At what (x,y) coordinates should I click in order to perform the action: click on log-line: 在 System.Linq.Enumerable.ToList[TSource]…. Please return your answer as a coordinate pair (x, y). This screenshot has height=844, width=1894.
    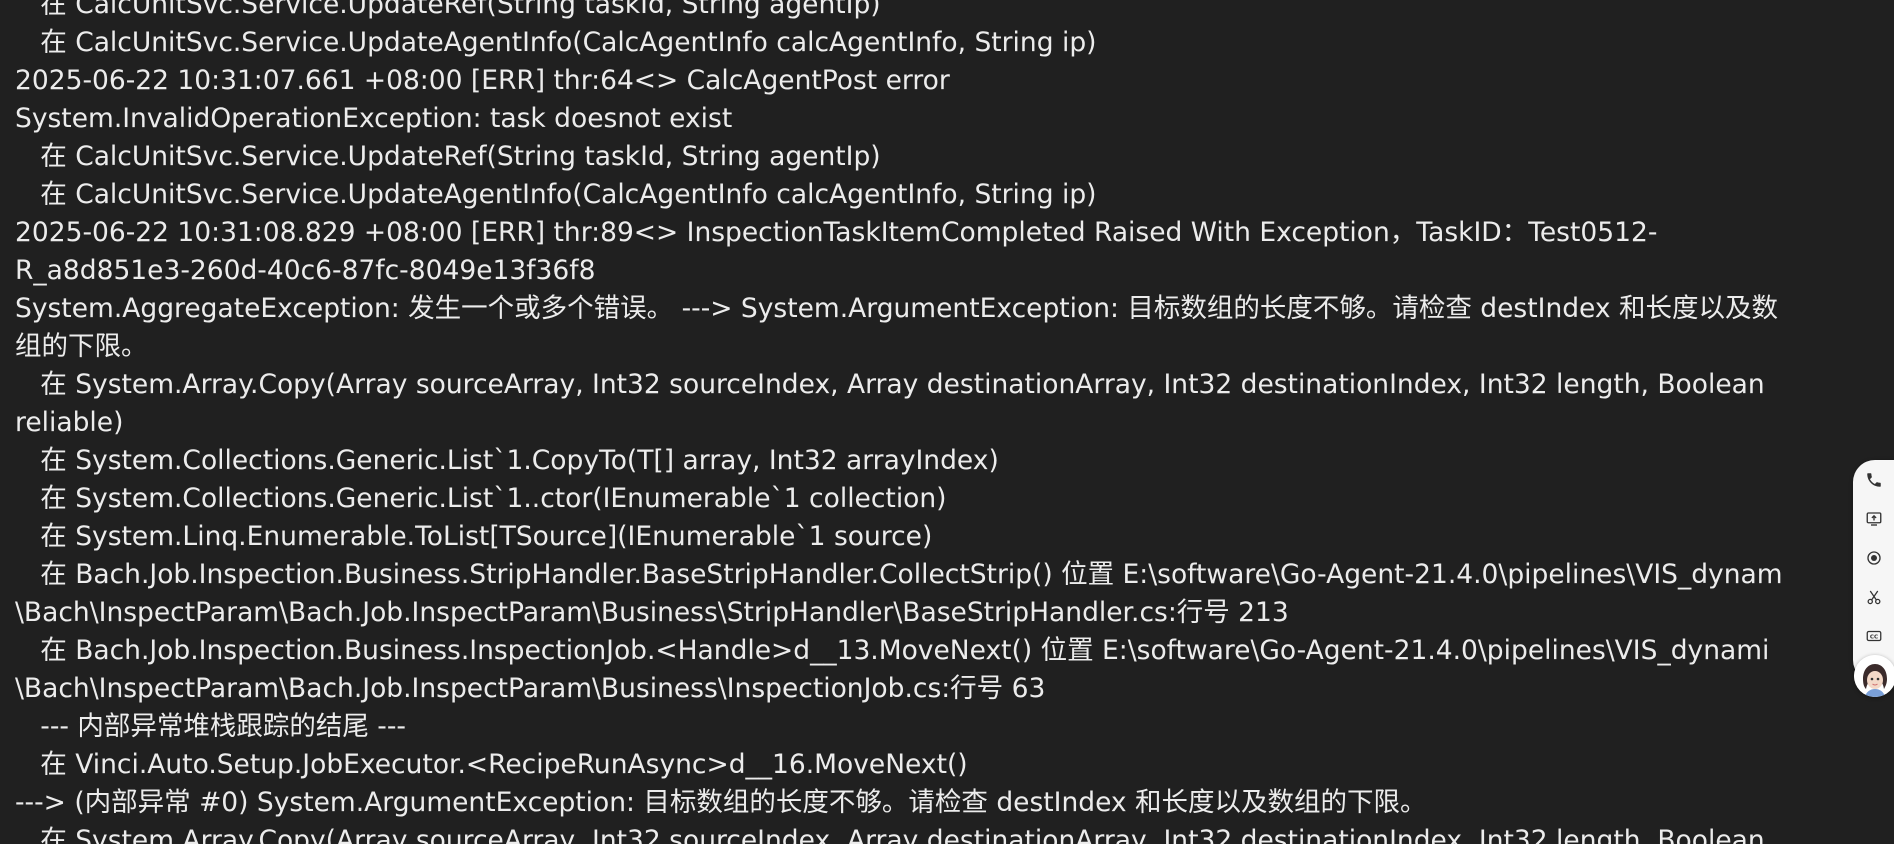
    Looking at the image, I should click on (474, 536).